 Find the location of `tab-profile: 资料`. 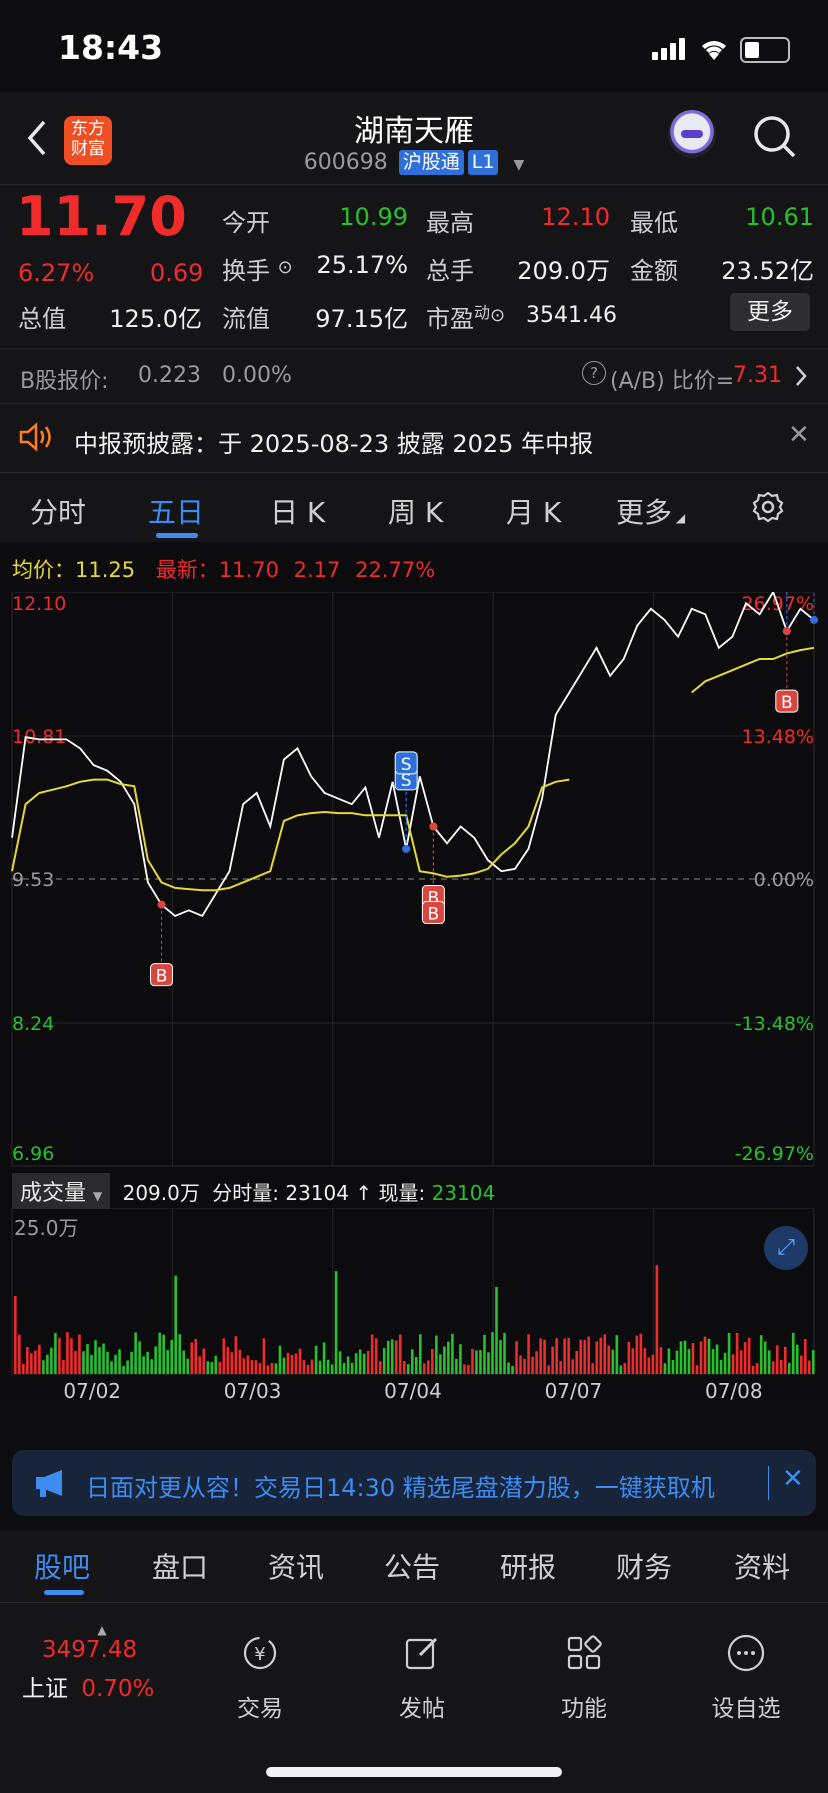

tab-profile: 资料 is located at coordinates (762, 1566).